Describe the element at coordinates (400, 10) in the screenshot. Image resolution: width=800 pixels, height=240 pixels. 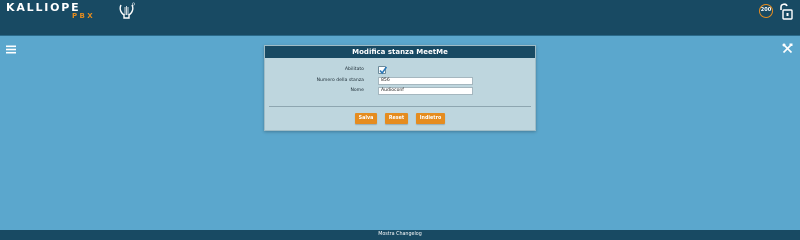
I see `top-header: KALLIOPE PBX 200` at that location.